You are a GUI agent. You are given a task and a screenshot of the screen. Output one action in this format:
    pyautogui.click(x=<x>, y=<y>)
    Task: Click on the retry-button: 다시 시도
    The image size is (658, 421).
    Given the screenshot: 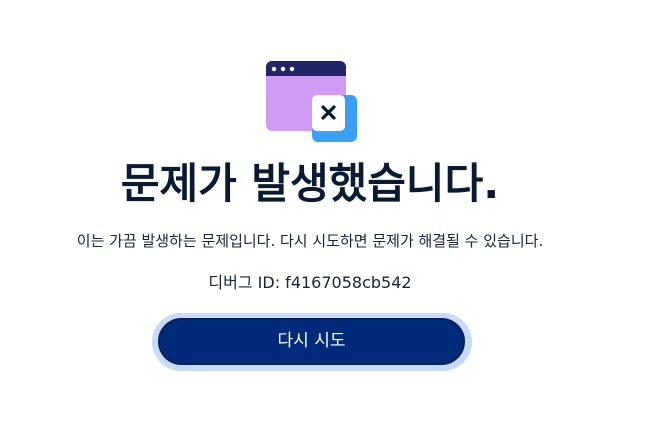 What is the action you would take?
    pyautogui.click(x=311, y=341)
    